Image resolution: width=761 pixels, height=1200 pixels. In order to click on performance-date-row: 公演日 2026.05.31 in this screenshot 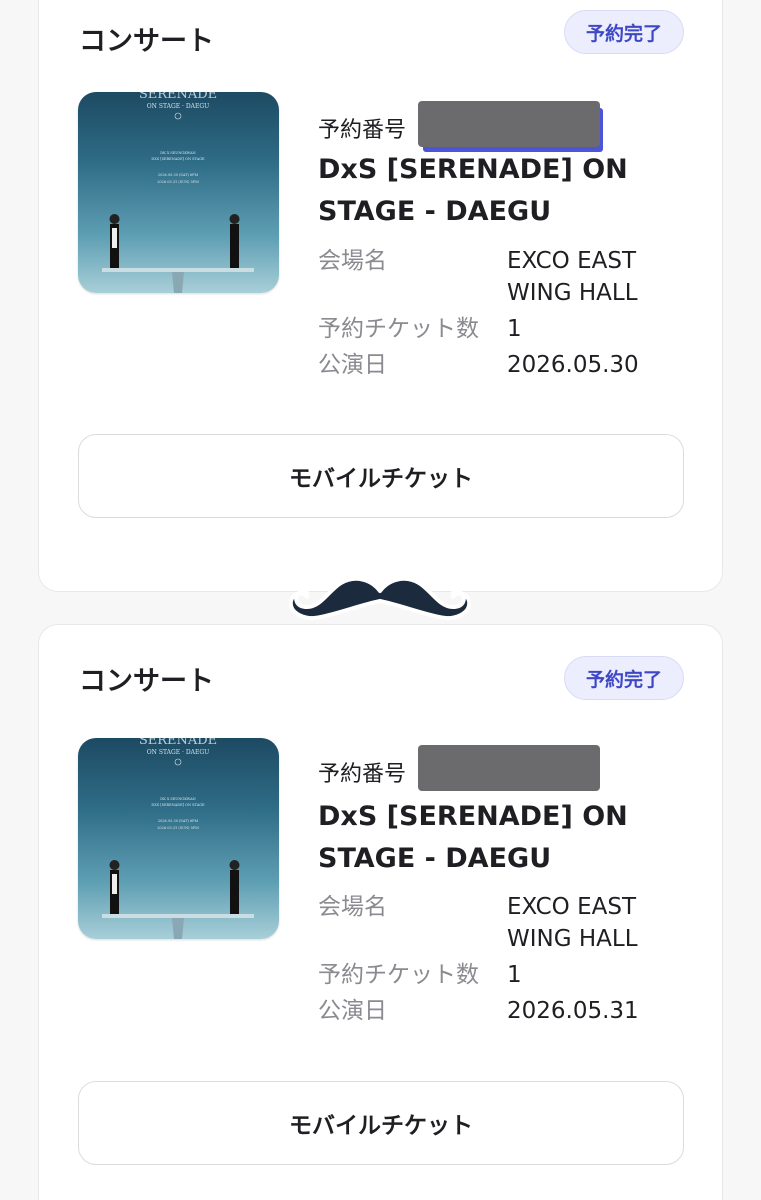, I will do `click(498, 1011)`.